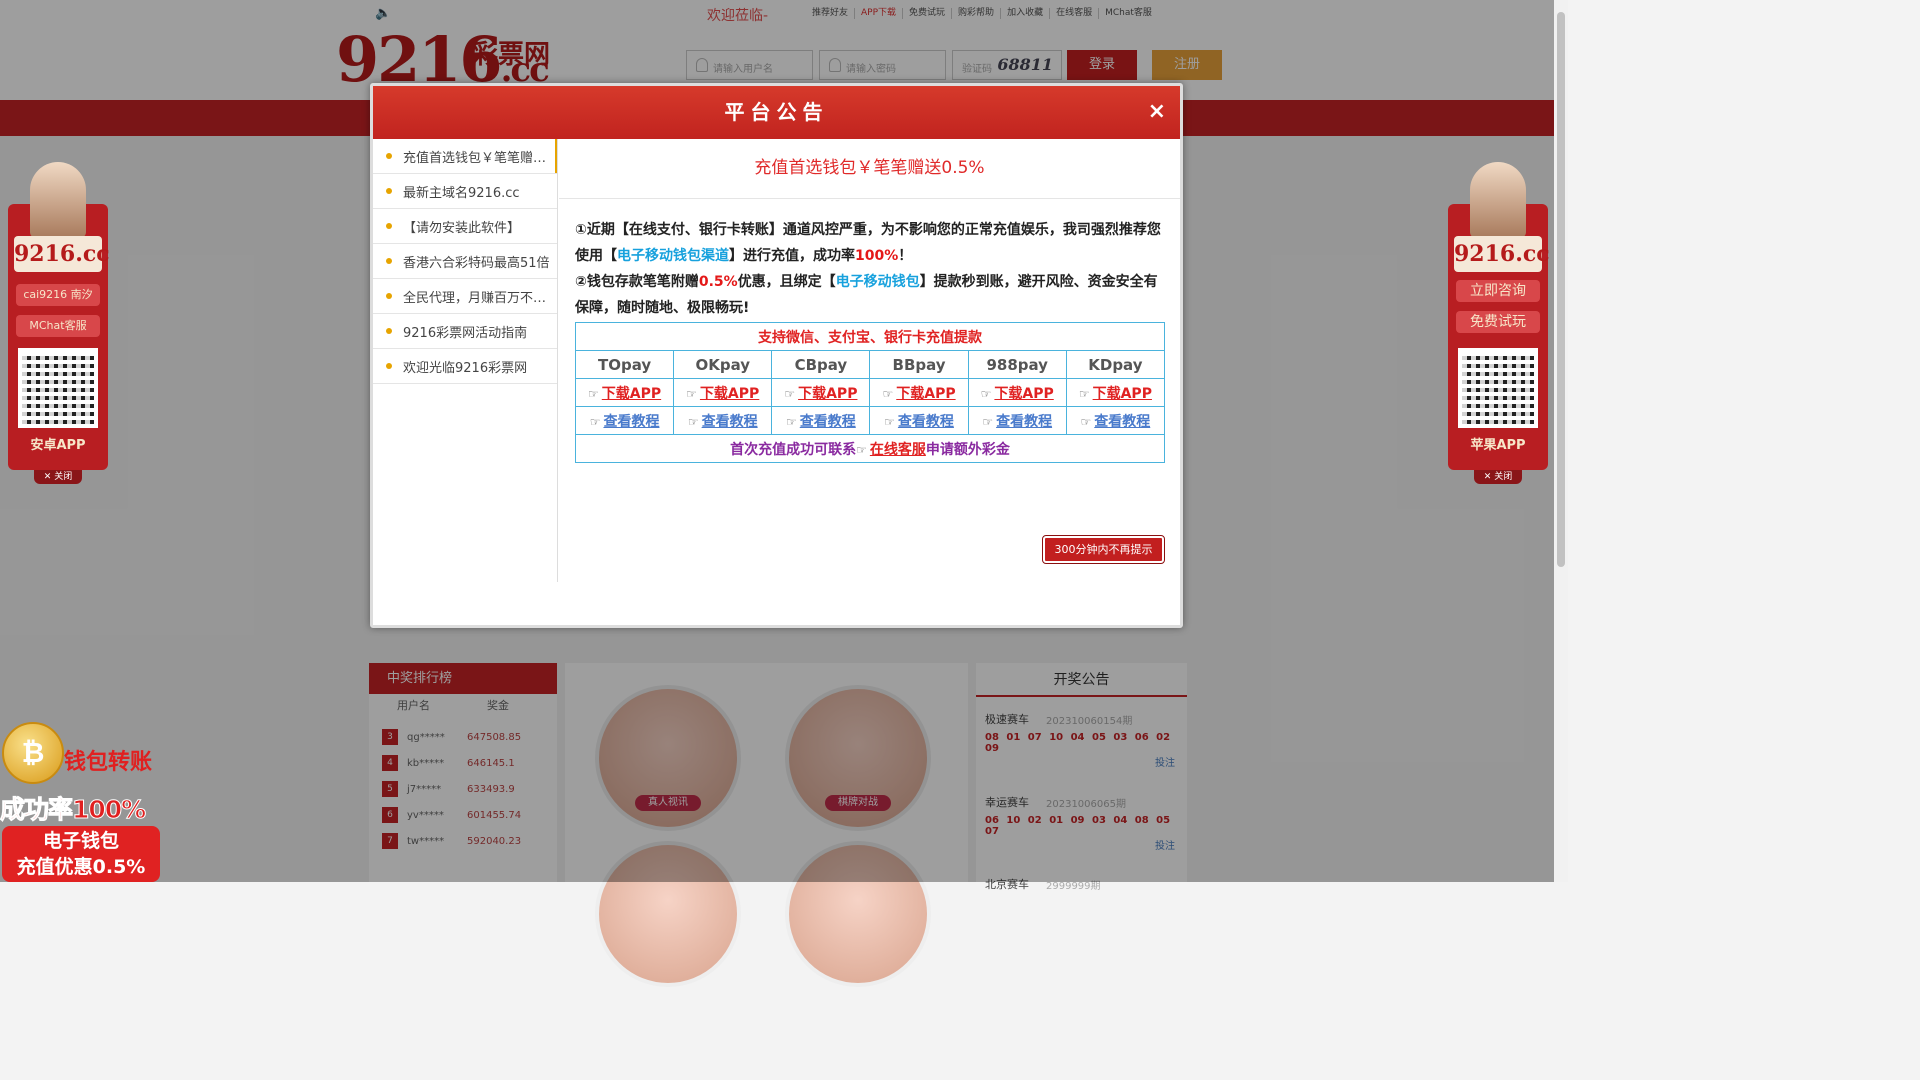  Describe the element at coordinates (58, 477) in the screenshot. I see `close-left-ad-button: ✕ 关闭` at that location.